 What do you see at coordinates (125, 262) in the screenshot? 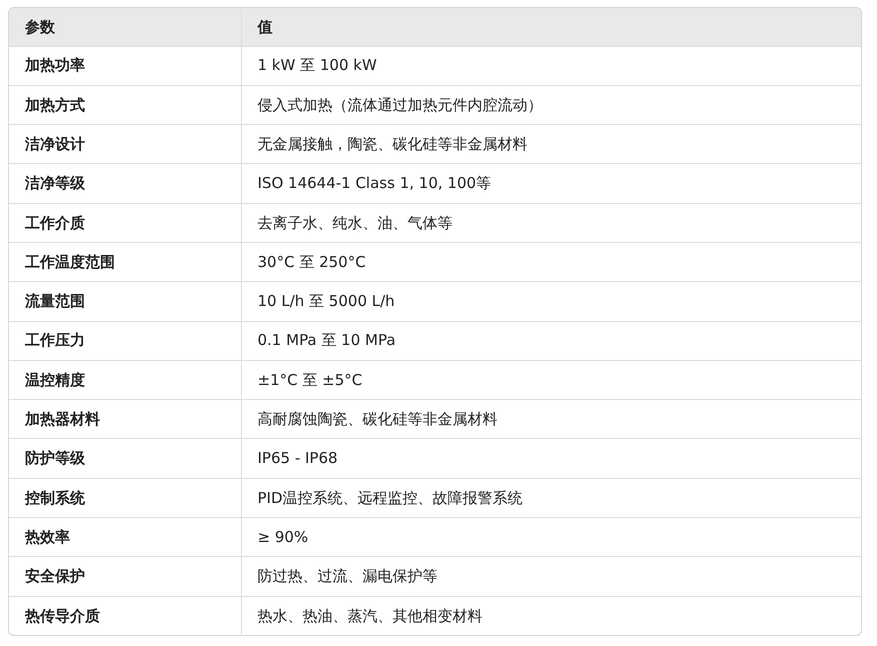
I see `parameter-cell: 工作温度范围` at bounding box center [125, 262].